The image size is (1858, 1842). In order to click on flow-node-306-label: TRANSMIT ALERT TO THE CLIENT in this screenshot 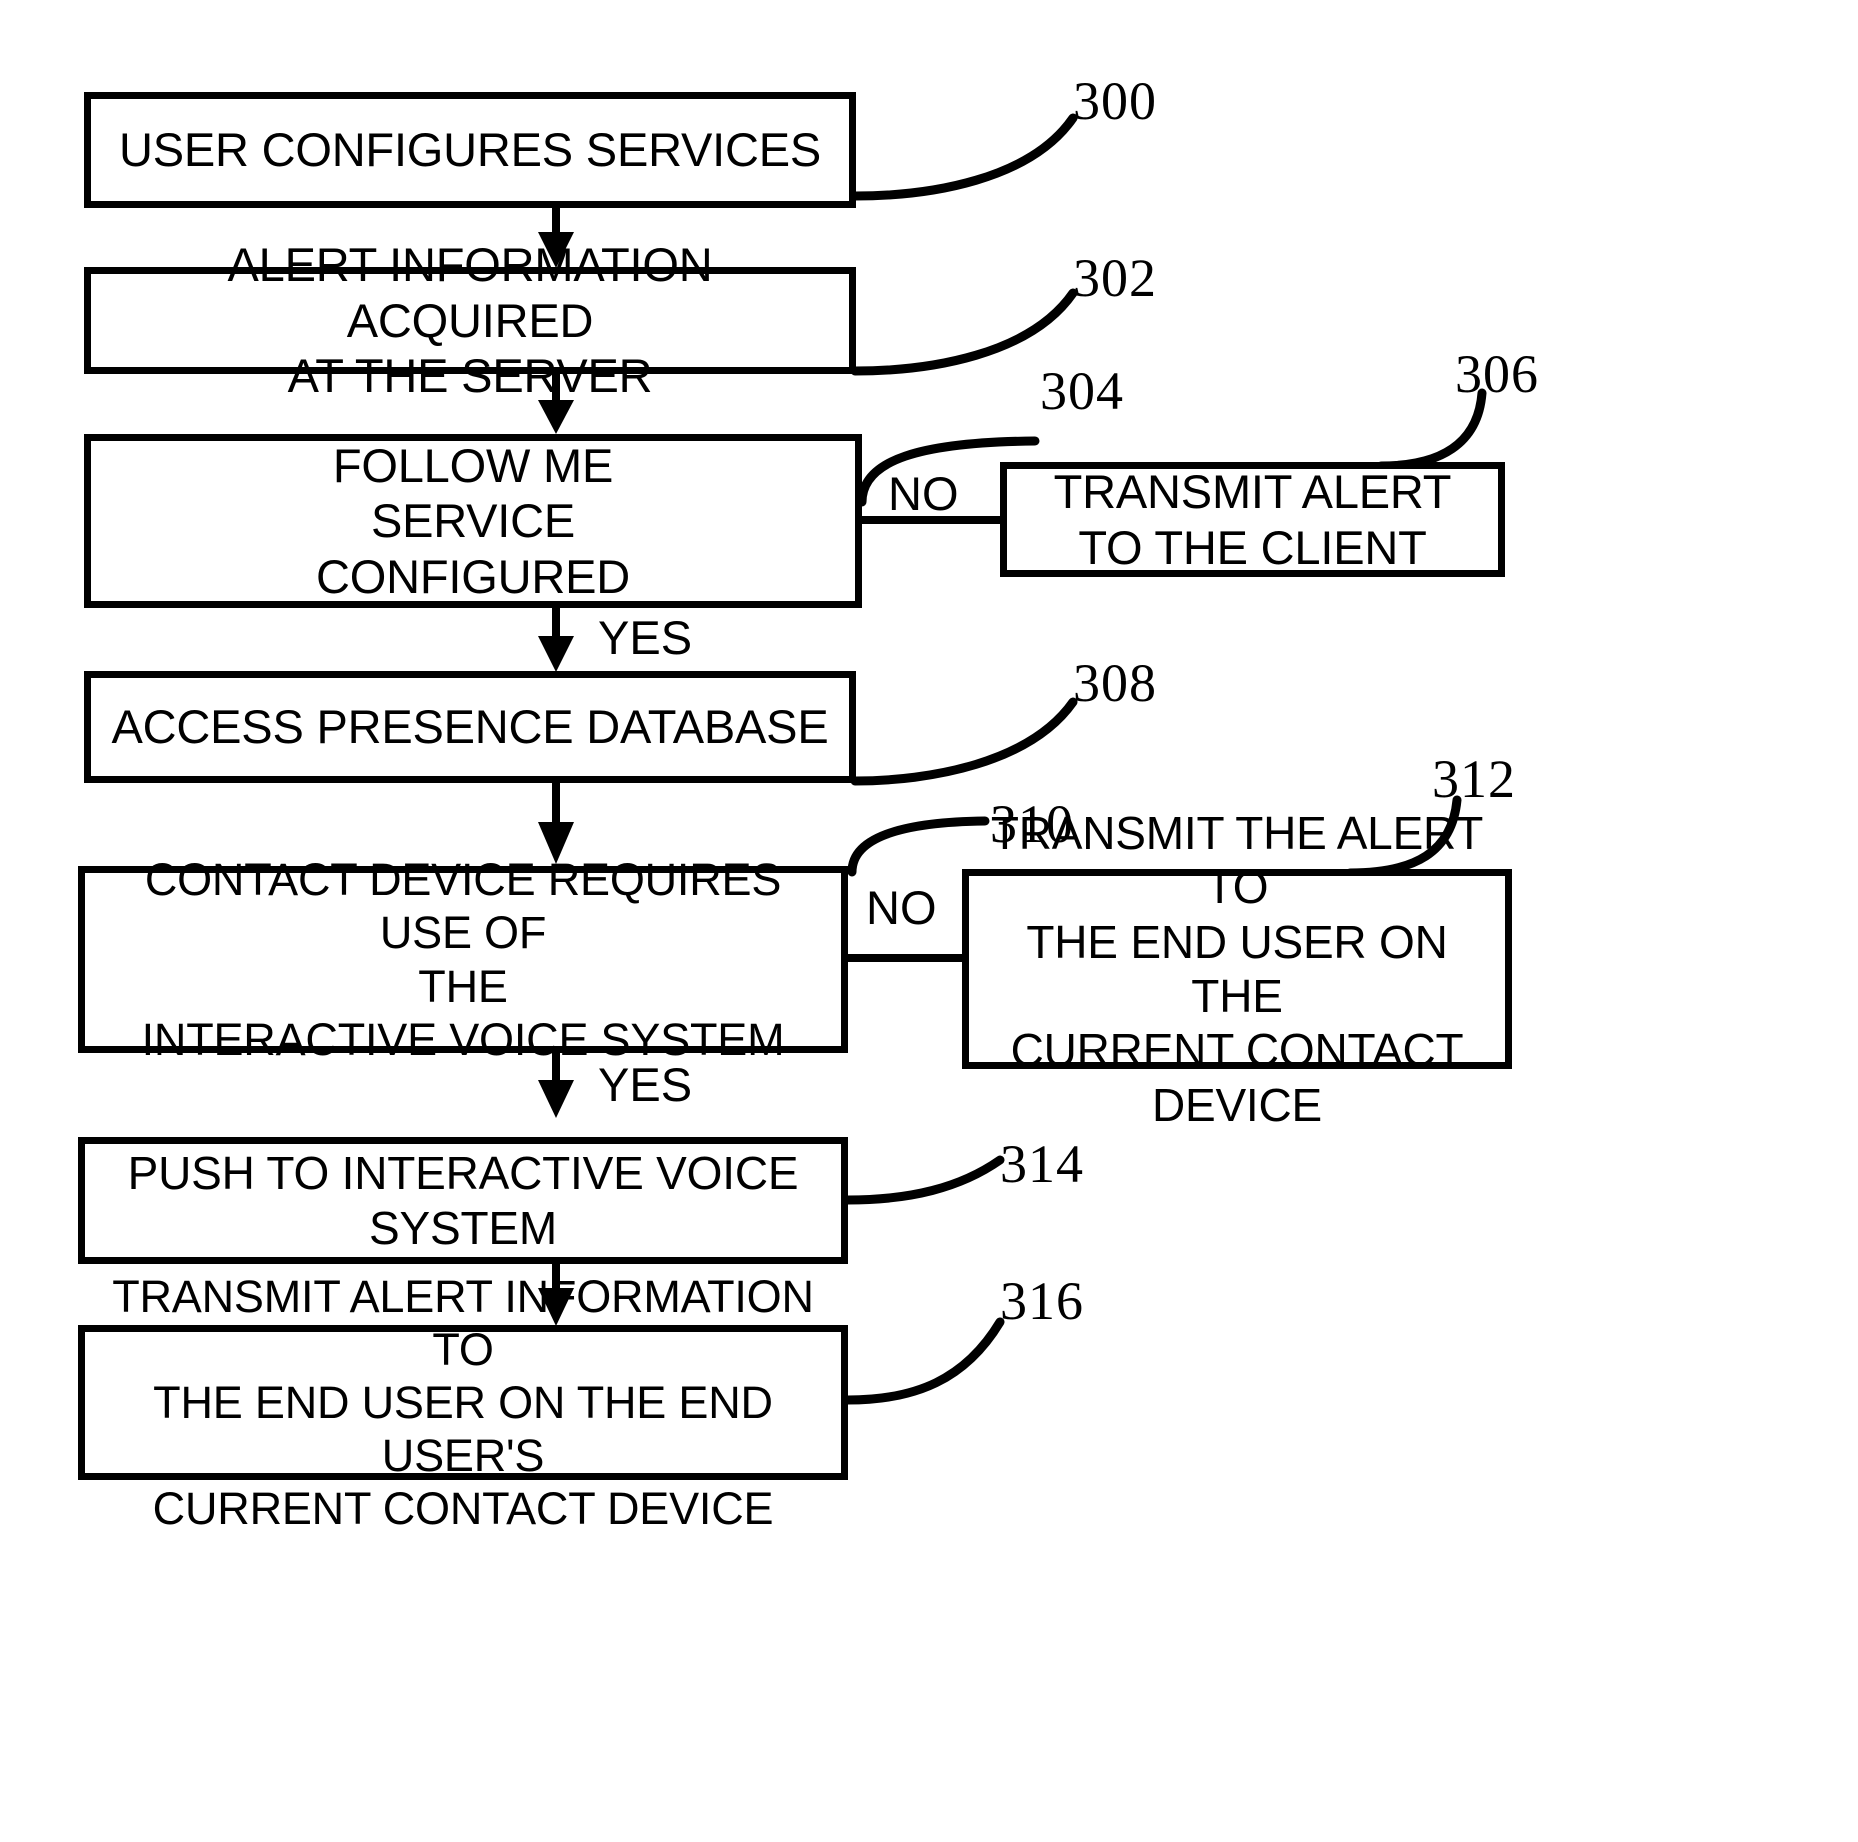, I will do `click(1252, 519)`.